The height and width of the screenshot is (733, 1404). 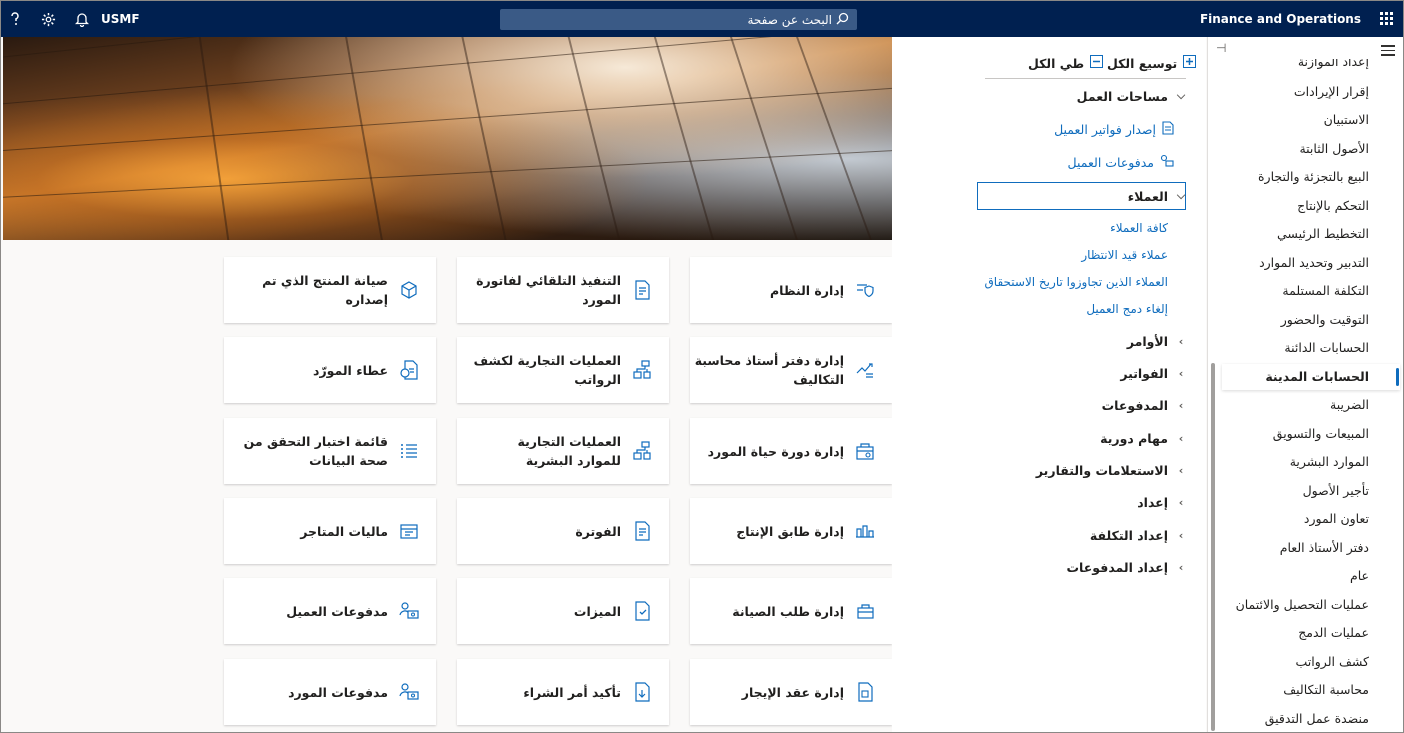 I want to click on tile-released-product-maintenance: صيانة المنتج الذي تم إصداره, so click(x=330, y=290).